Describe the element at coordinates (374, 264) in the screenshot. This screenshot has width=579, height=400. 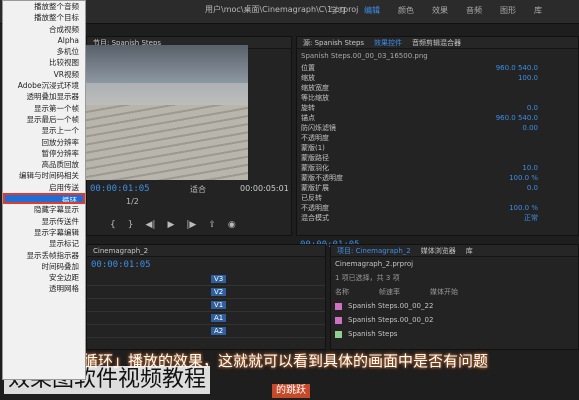
I see `project-filename: Cinemagraph_2.prproj` at that location.